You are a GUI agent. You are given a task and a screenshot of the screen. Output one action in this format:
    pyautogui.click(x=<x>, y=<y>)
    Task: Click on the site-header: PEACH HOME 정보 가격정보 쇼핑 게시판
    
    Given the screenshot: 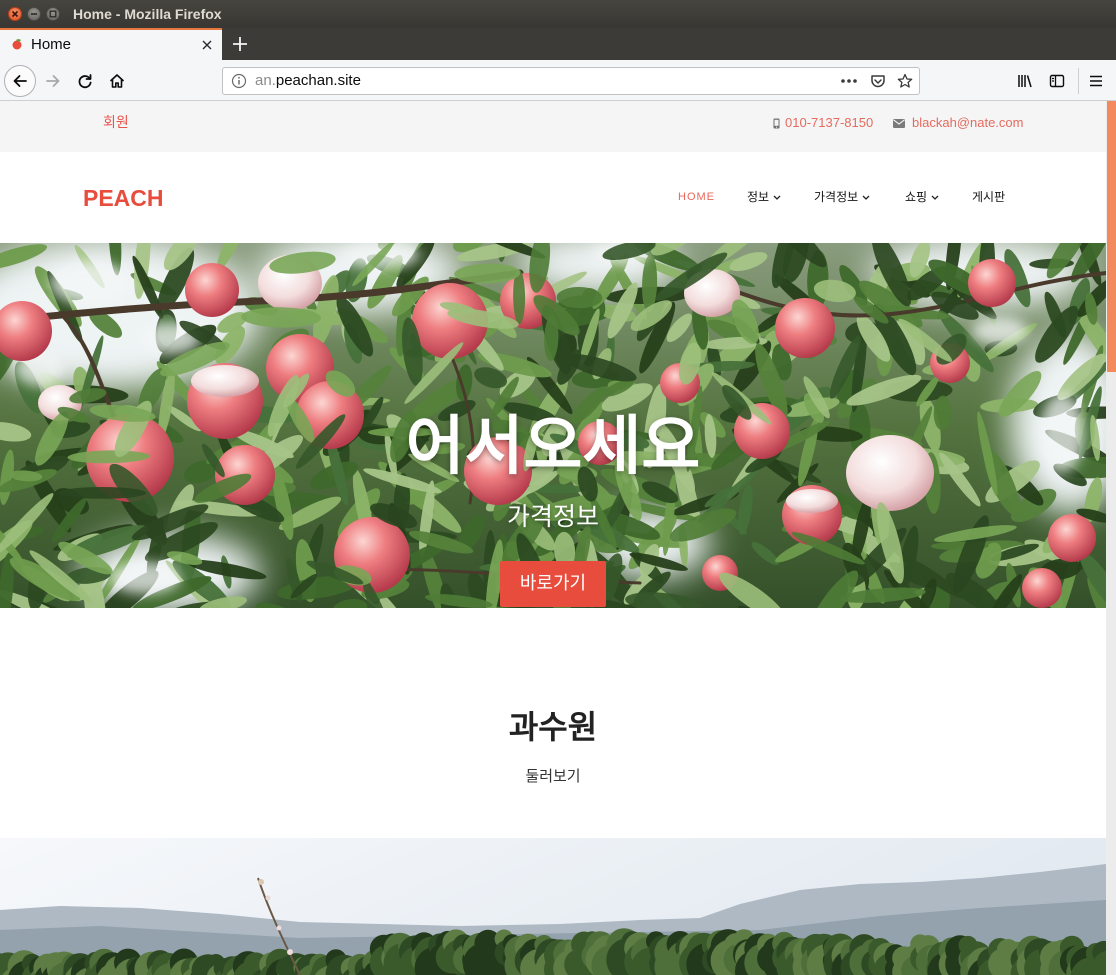 What is the action you would take?
    pyautogui.click(x=553, y=197)
    